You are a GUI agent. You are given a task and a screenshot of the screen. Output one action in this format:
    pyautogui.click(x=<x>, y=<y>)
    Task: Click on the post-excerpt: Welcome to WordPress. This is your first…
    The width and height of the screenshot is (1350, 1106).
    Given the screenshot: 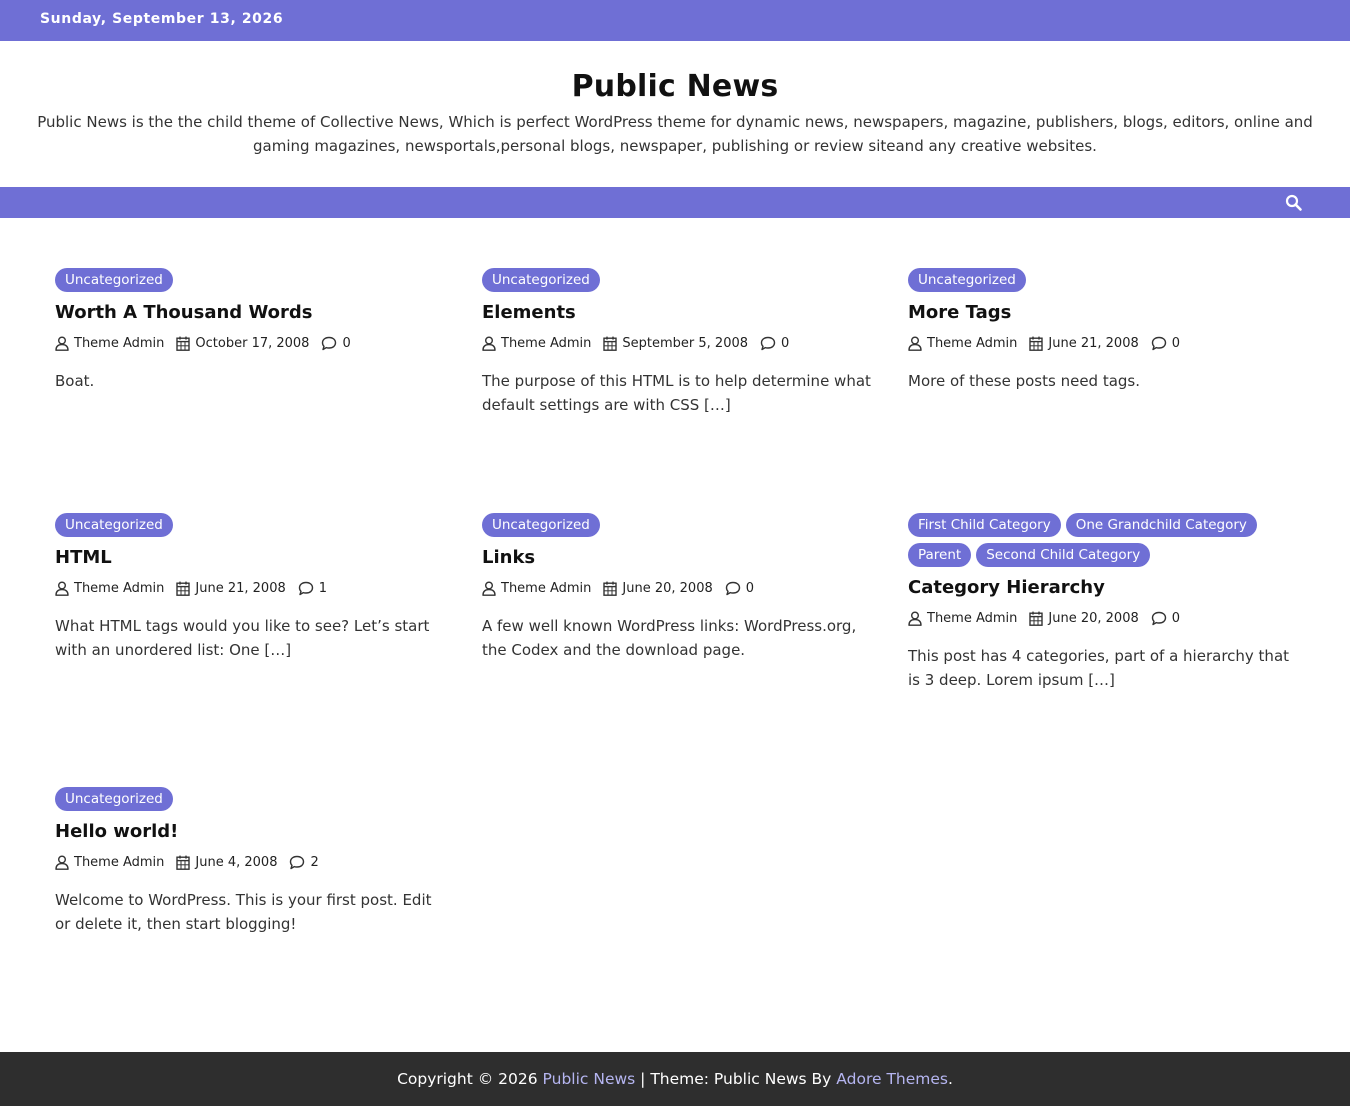 What is the action you would take?
    pyautogui.click(x=243, y=912)
    